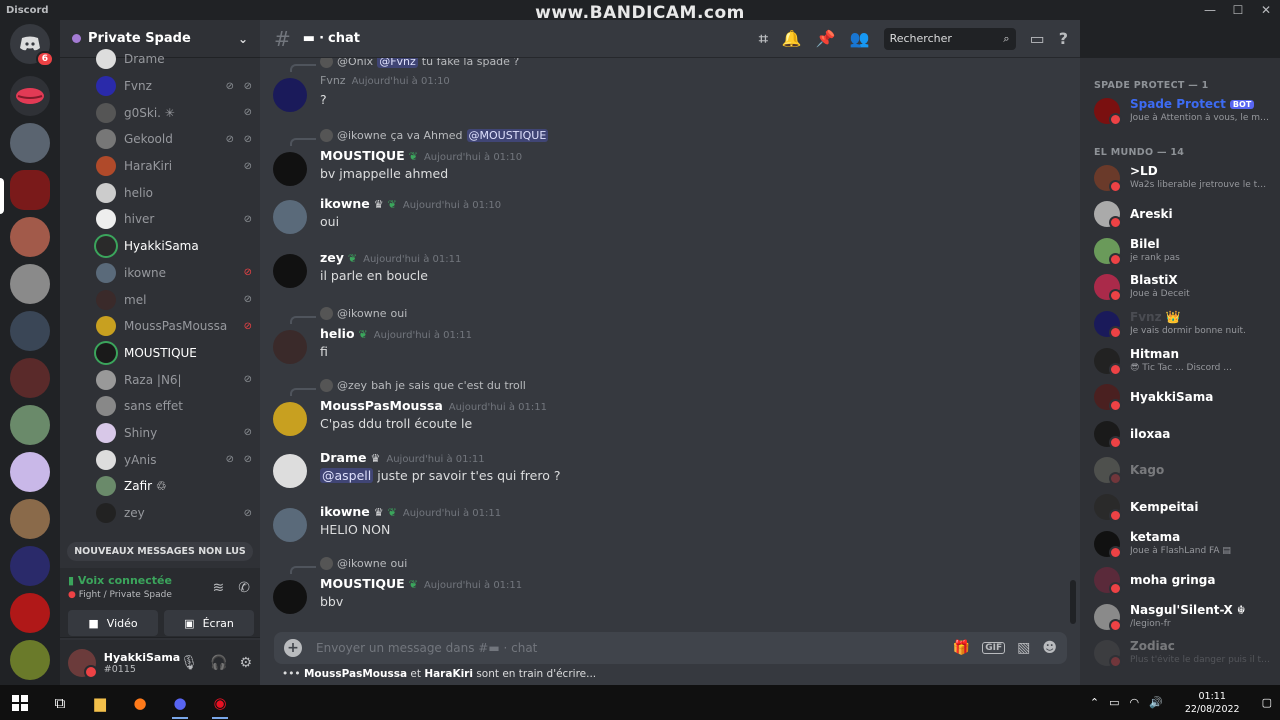 The height and width of the screenshot is (720, 1280). What do you see at coordinates (1184, 396) in the screenshot?
I see `member-item: HyakkiSama` at bounding box center [1184, 396].